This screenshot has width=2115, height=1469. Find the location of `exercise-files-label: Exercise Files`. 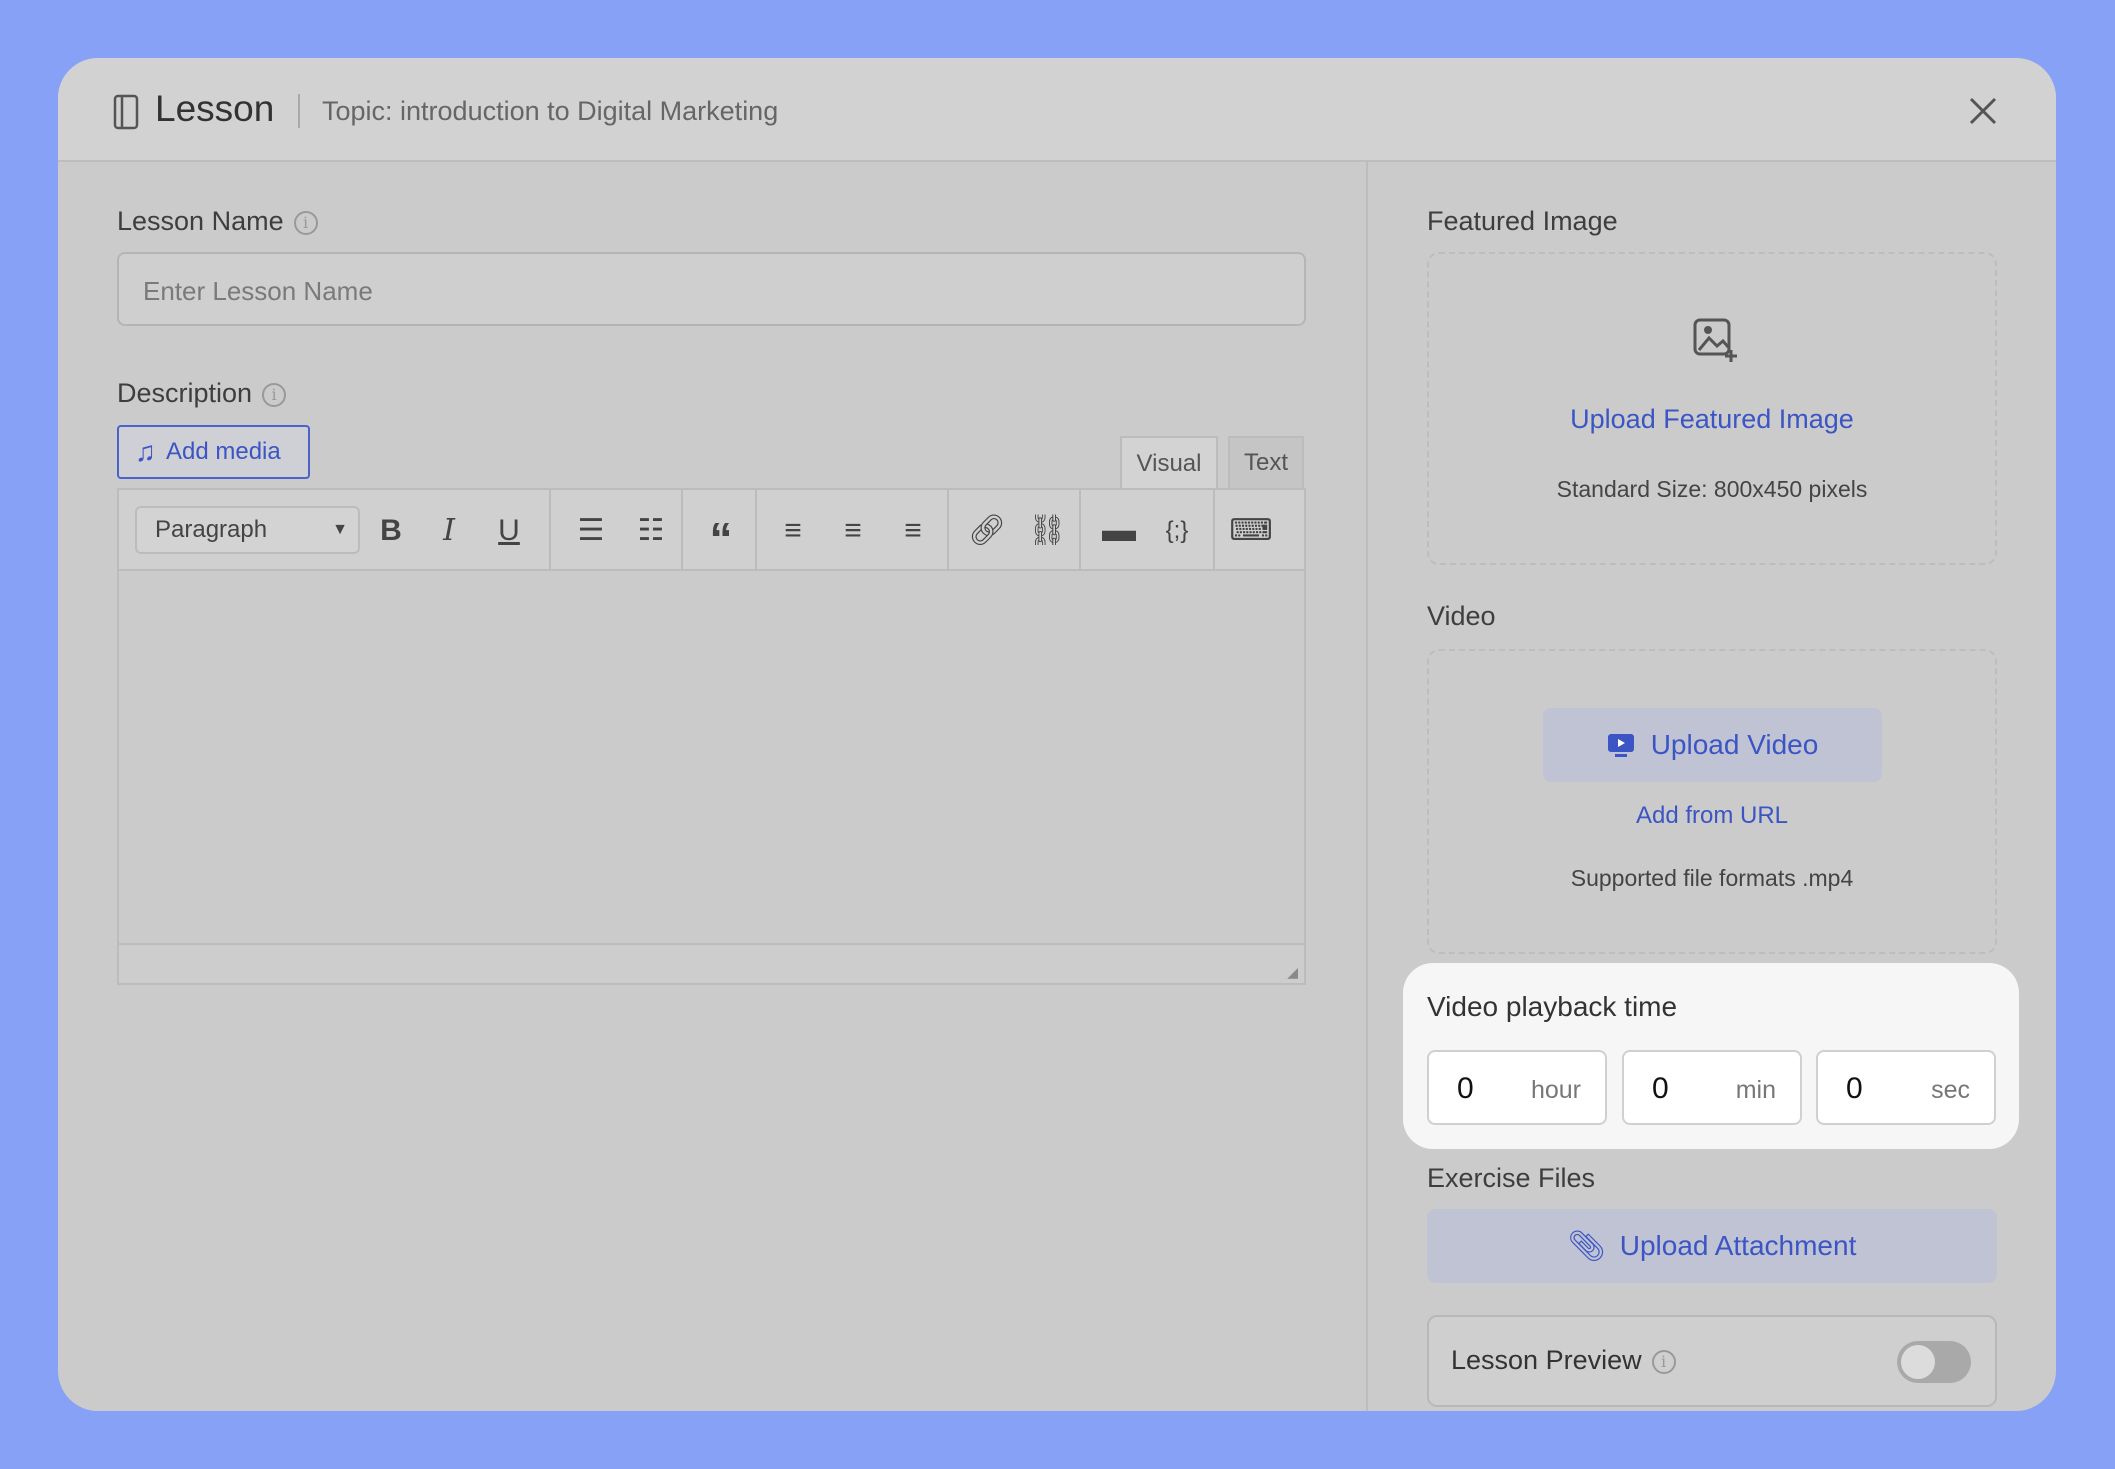

exercise-files-label: Exercise Files is located at coordinates (1511, 1178).